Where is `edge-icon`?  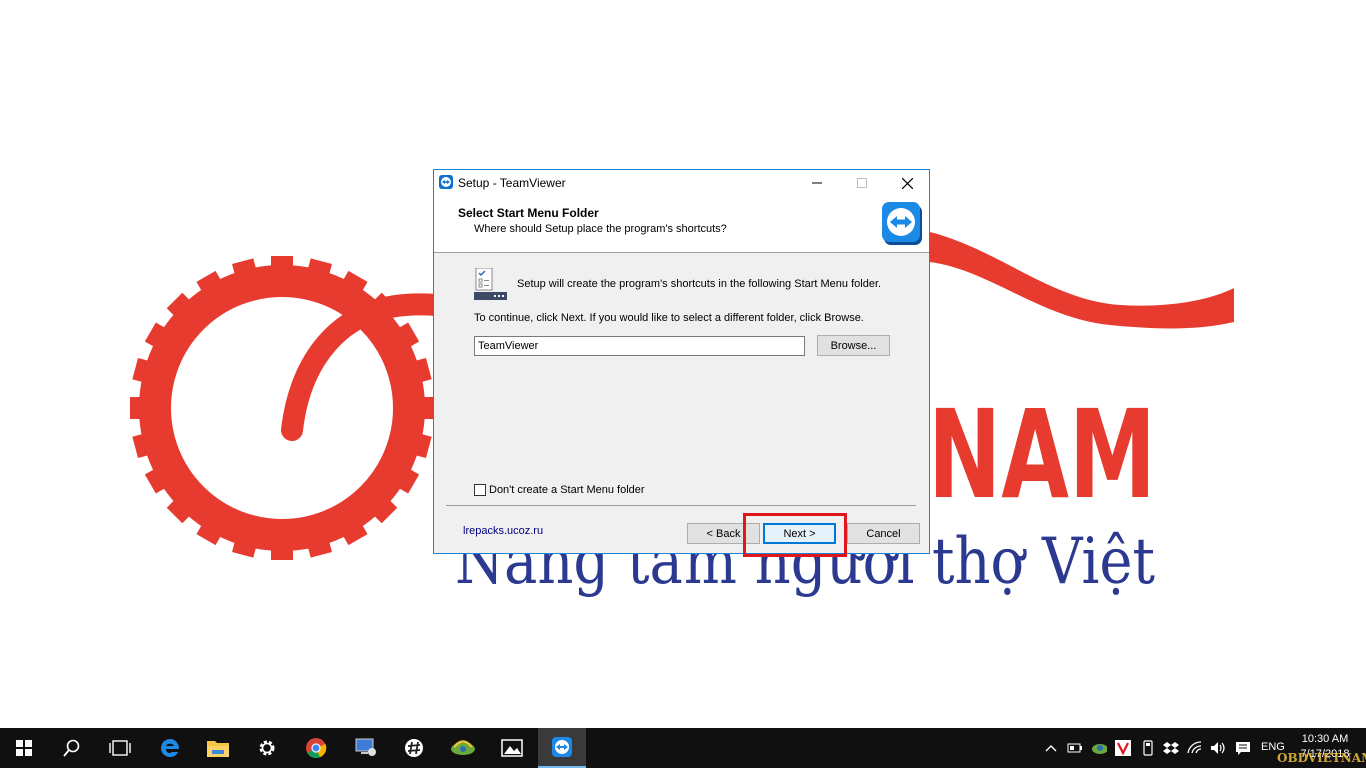
edge-icon is located at coordinates (170, 748).